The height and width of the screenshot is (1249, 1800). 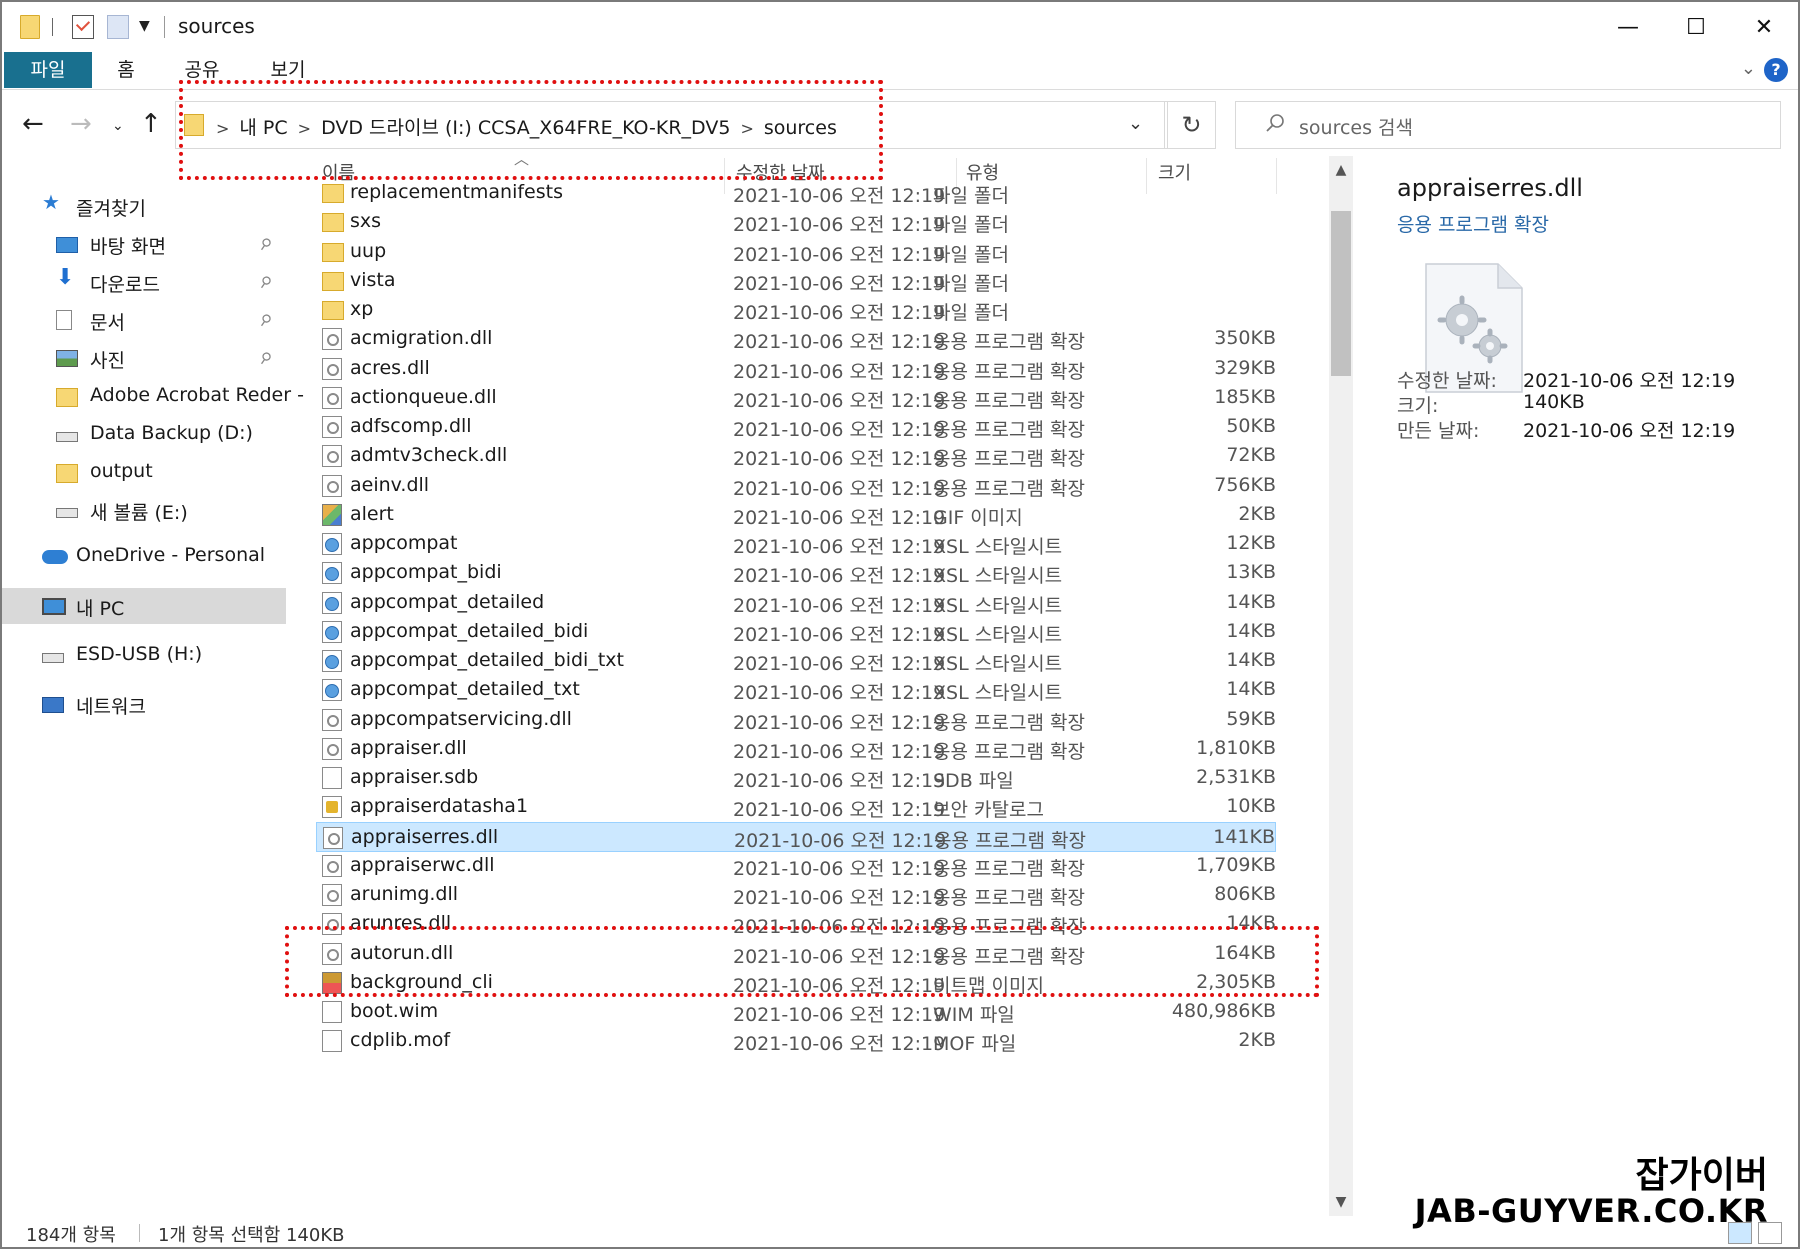 What do you see at coordinates (263, 128) in the screenshot?
I see `breadcrumb-this-pc: 내 PC` at bounding box center [263, 128].